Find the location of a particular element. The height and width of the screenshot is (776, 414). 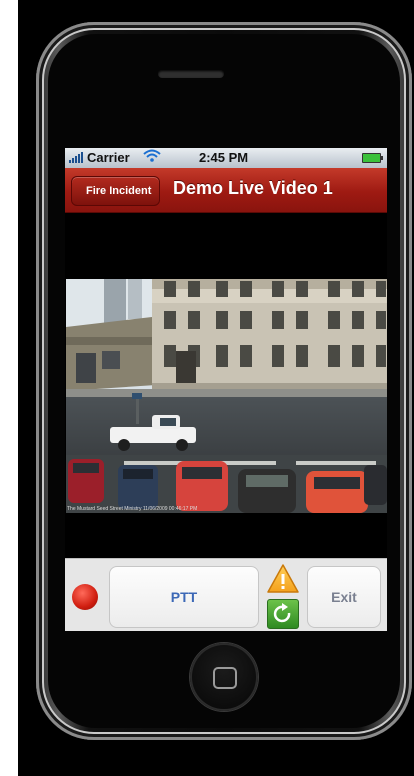

ptt-button: PTT is located at coordinates (184, 597).